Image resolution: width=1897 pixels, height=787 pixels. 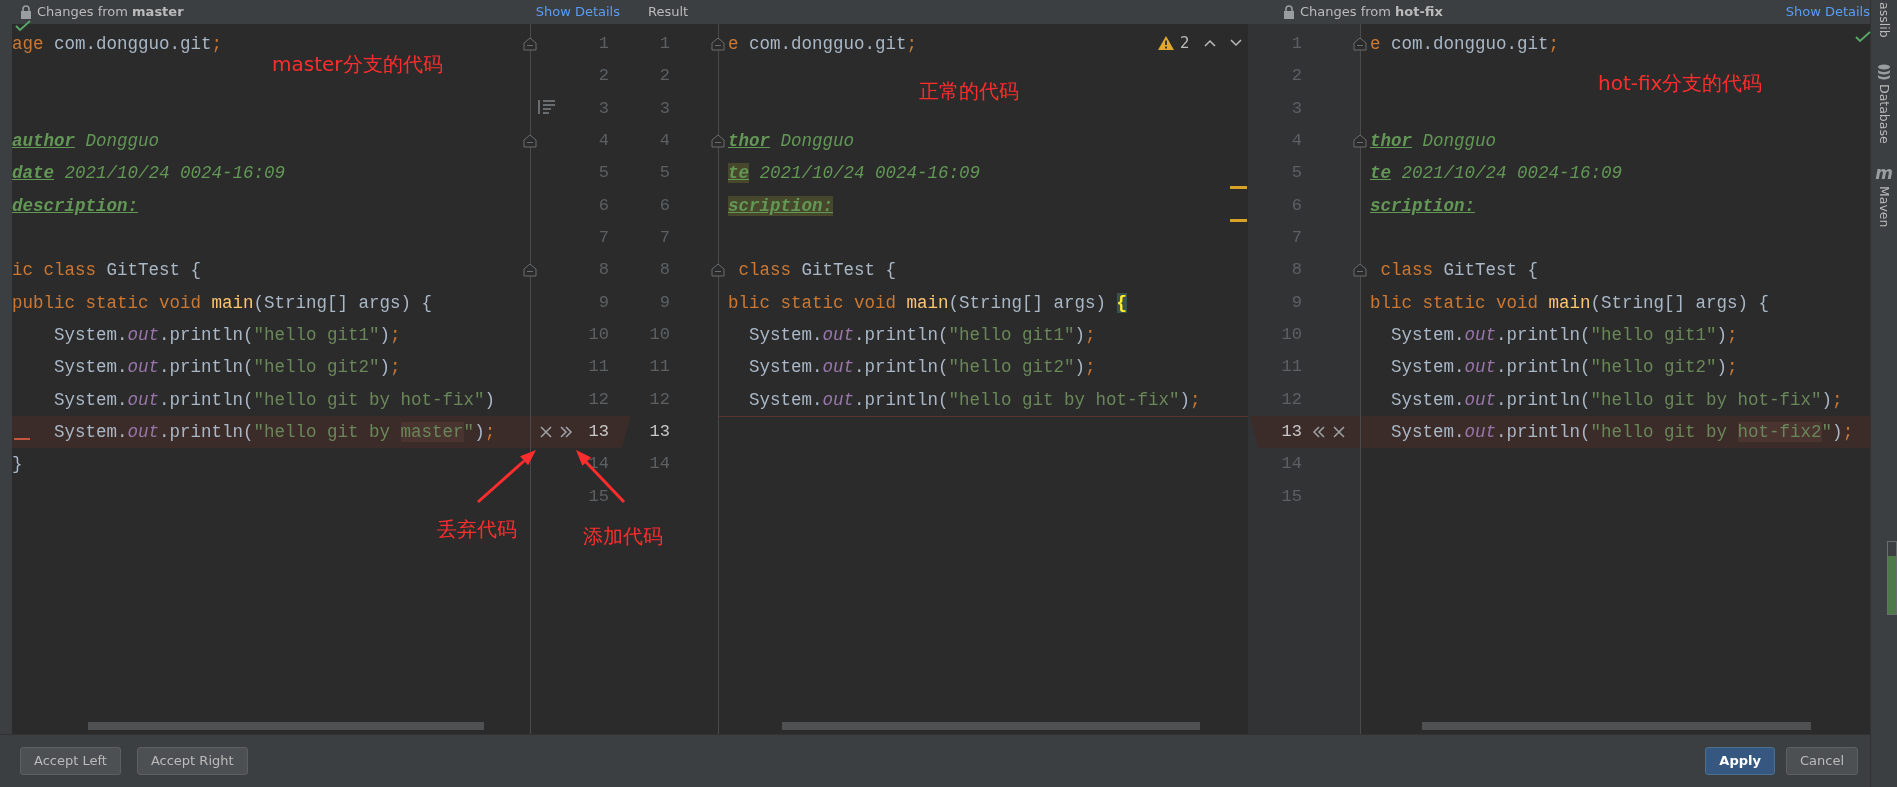 I want to click on code-line: author Dongguo, so click(x=86, y=141).